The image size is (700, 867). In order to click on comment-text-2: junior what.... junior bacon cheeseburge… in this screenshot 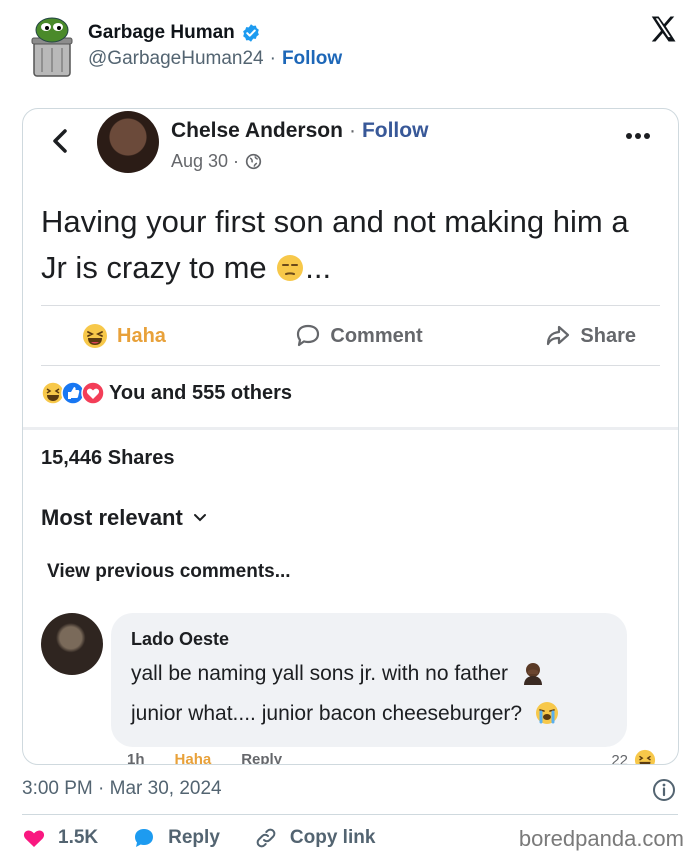, I will do `click(327, 713)`.